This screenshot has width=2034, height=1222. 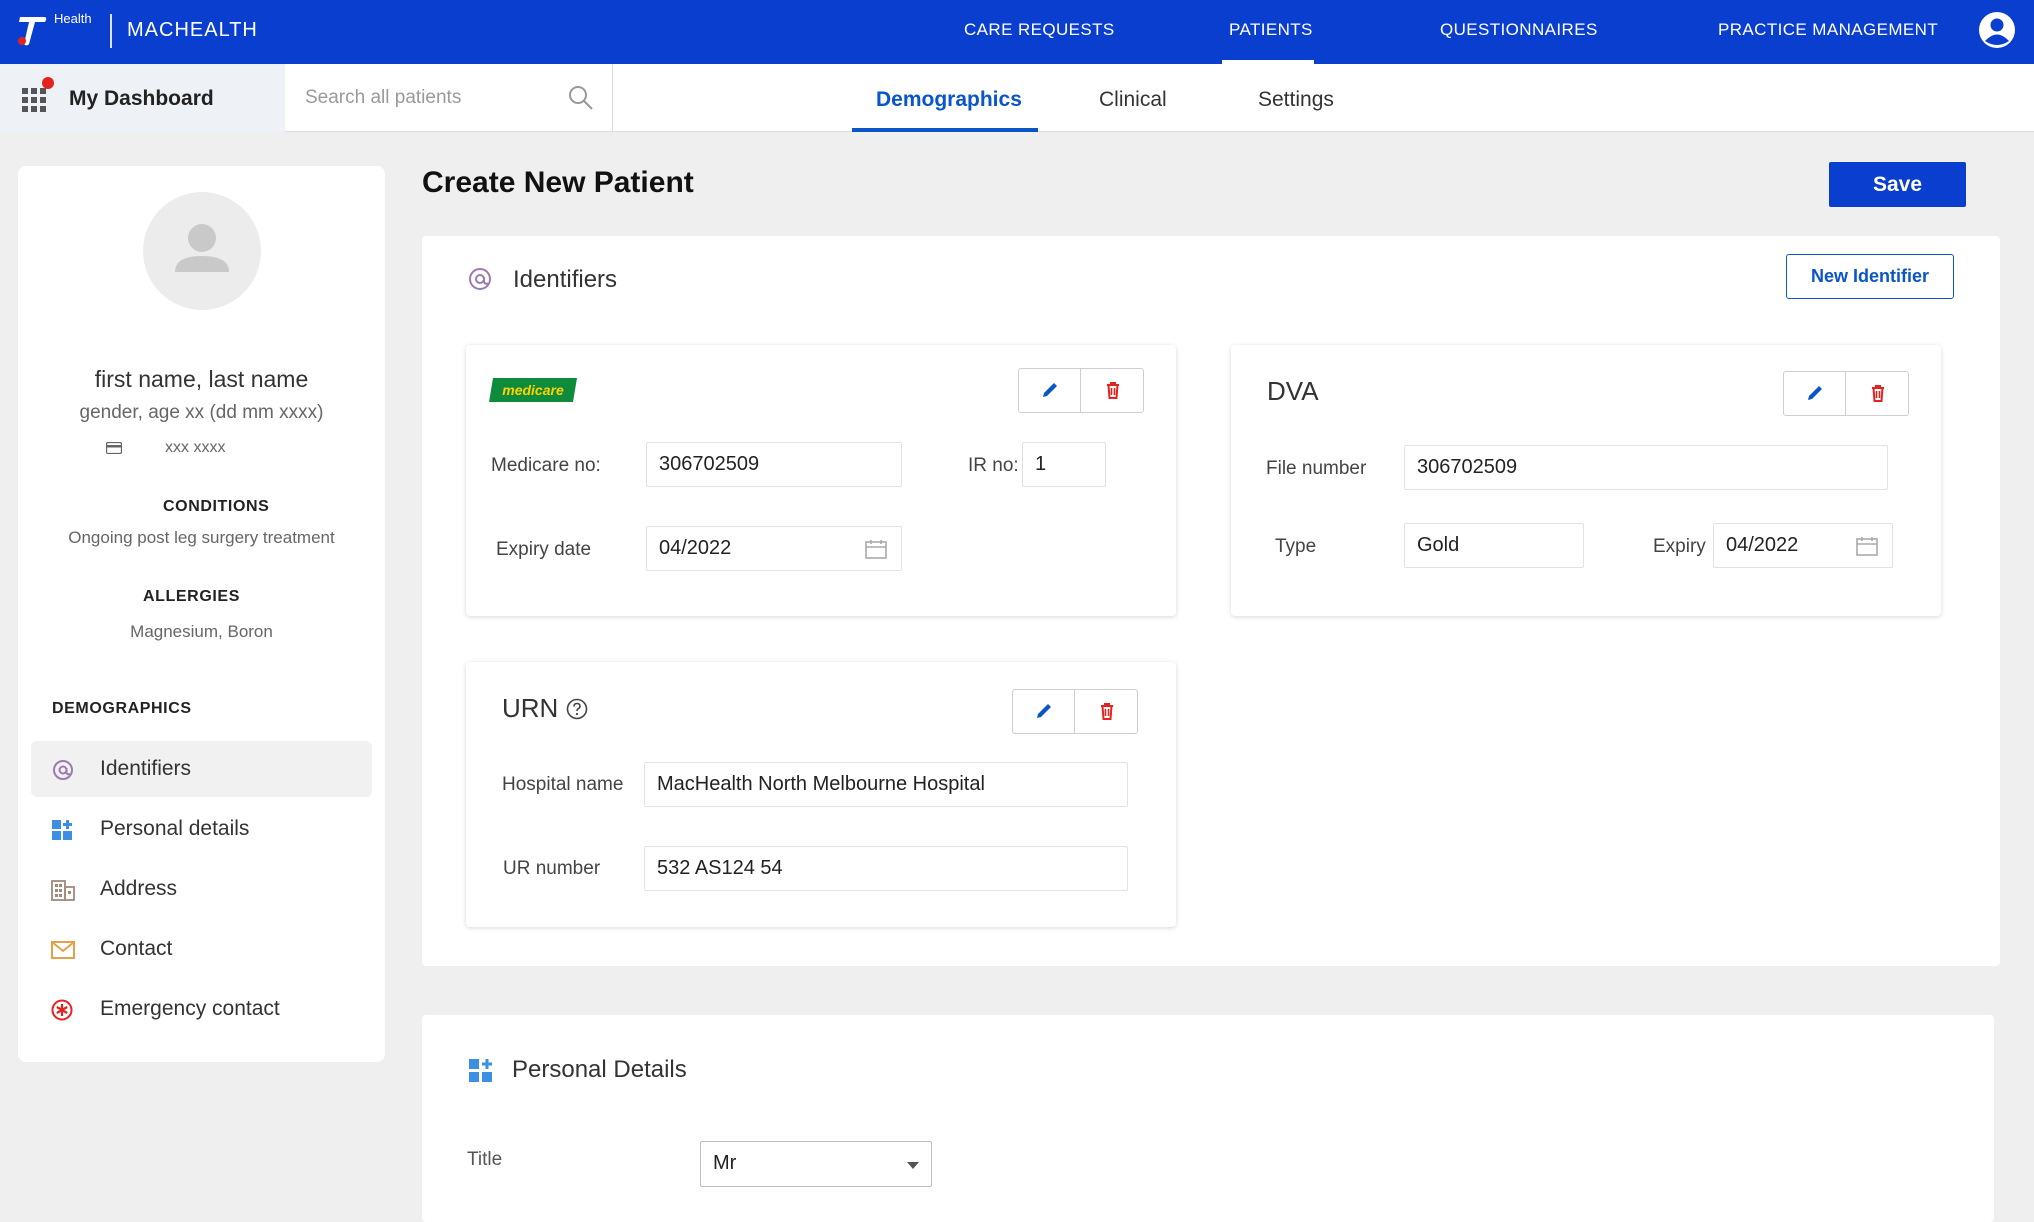 What do you see at coordinates (945, 130) in the screenshot?
I see `tab-active-indicator` at bounding box center [945, 130].